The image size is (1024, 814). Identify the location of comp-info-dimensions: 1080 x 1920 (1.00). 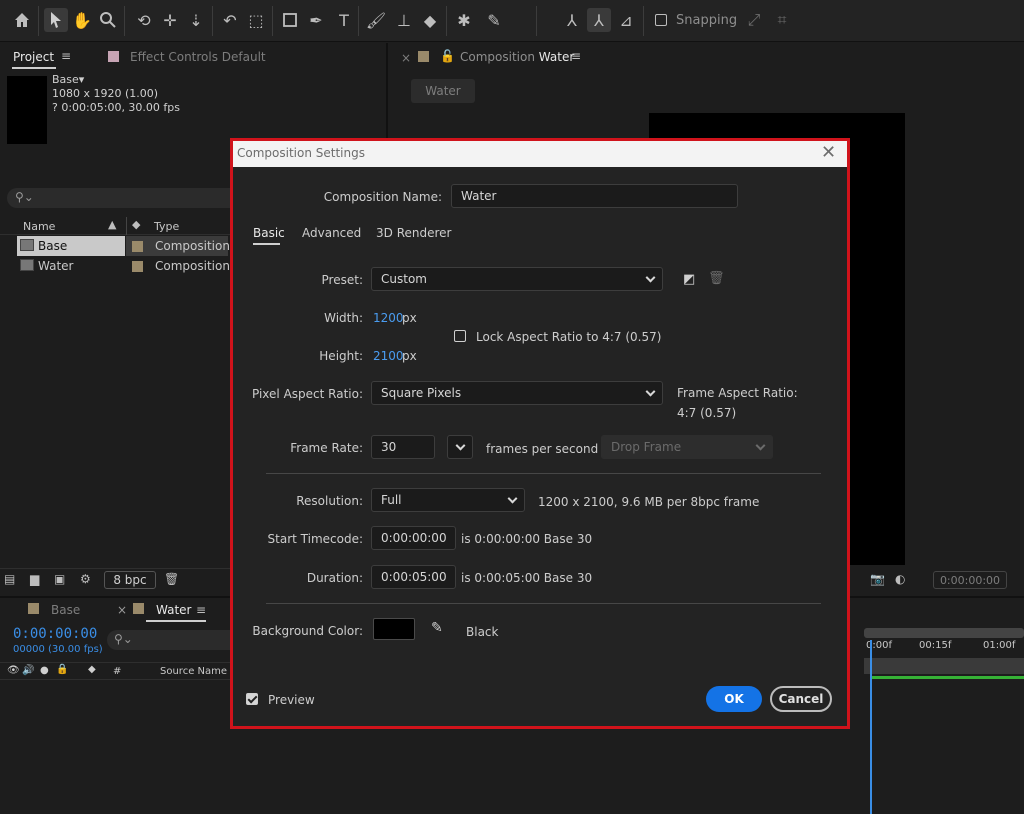
(105, 93).